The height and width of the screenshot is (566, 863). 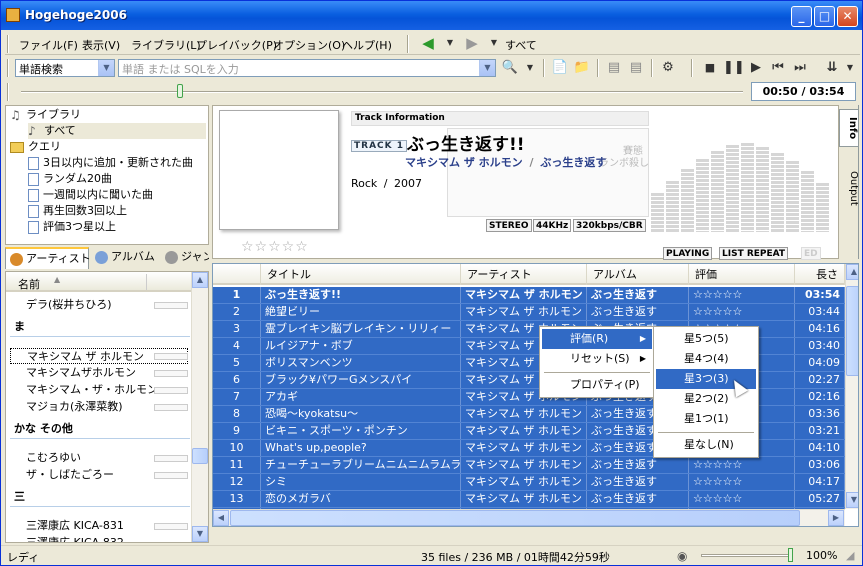 What do you see at coordinates (803, 91) in the screenshot?
I see `time-display: 00:50 / 03:54` at bounding box center [803, 91].